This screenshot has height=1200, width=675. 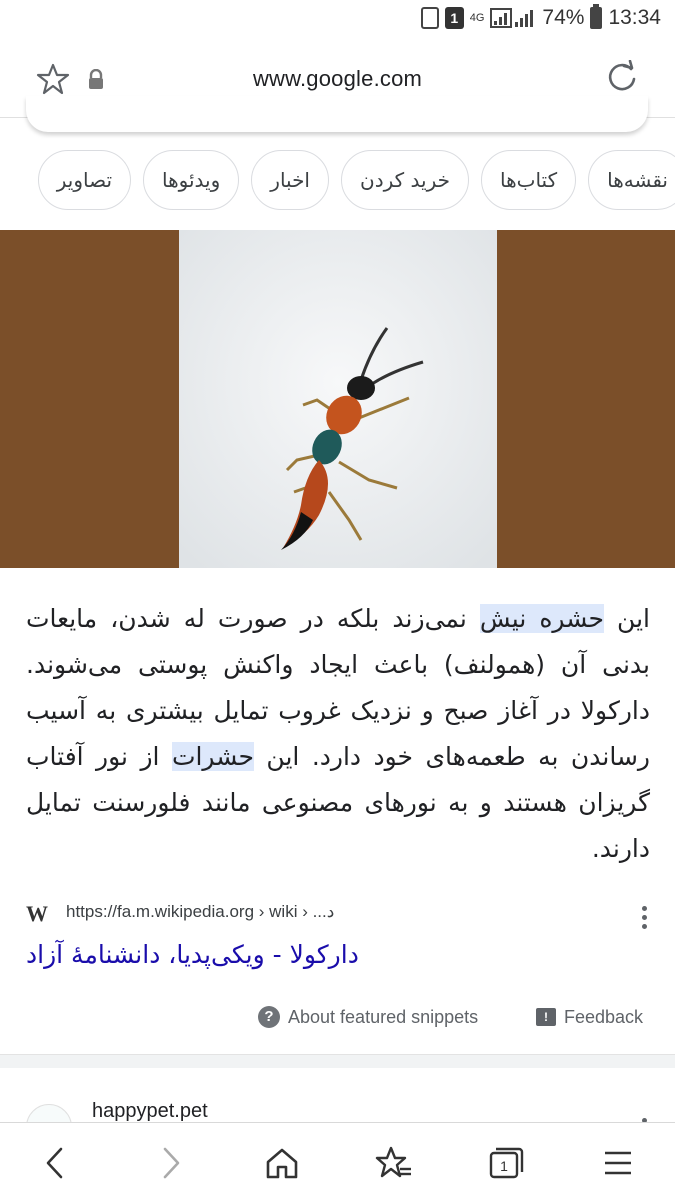 I want to click on search-box-remnant, so click(x=337, y=114).